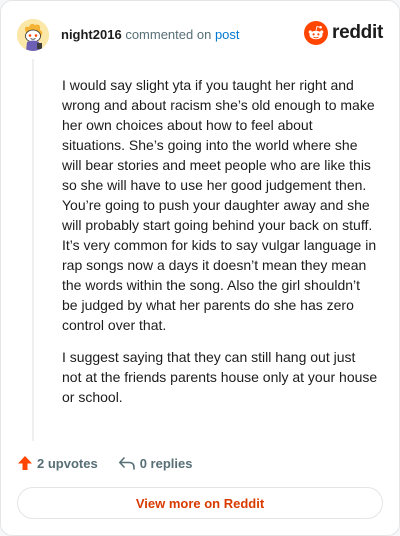  What do you see at coordinates (91, 34) in the screenshot?
I see `username-link: night2016` at bounding box center [91, 34].